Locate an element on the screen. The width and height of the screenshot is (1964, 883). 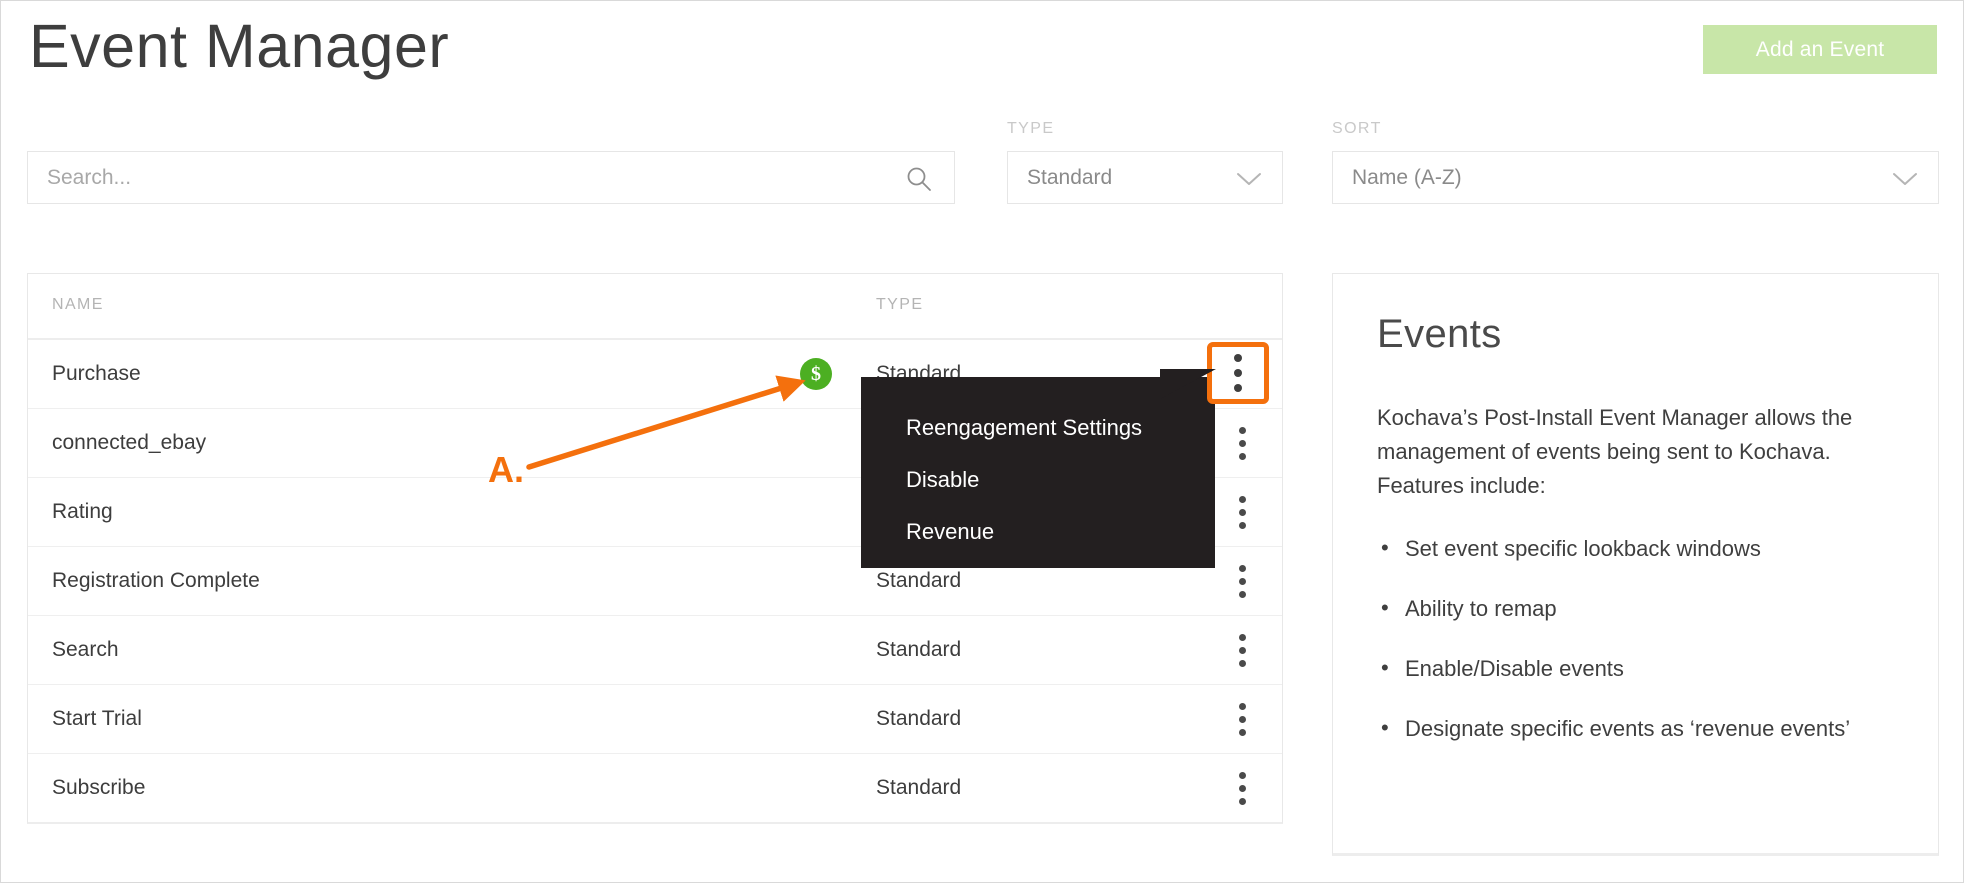
add-an-event-button: Add an Event is located at coordinates (1820, 49).